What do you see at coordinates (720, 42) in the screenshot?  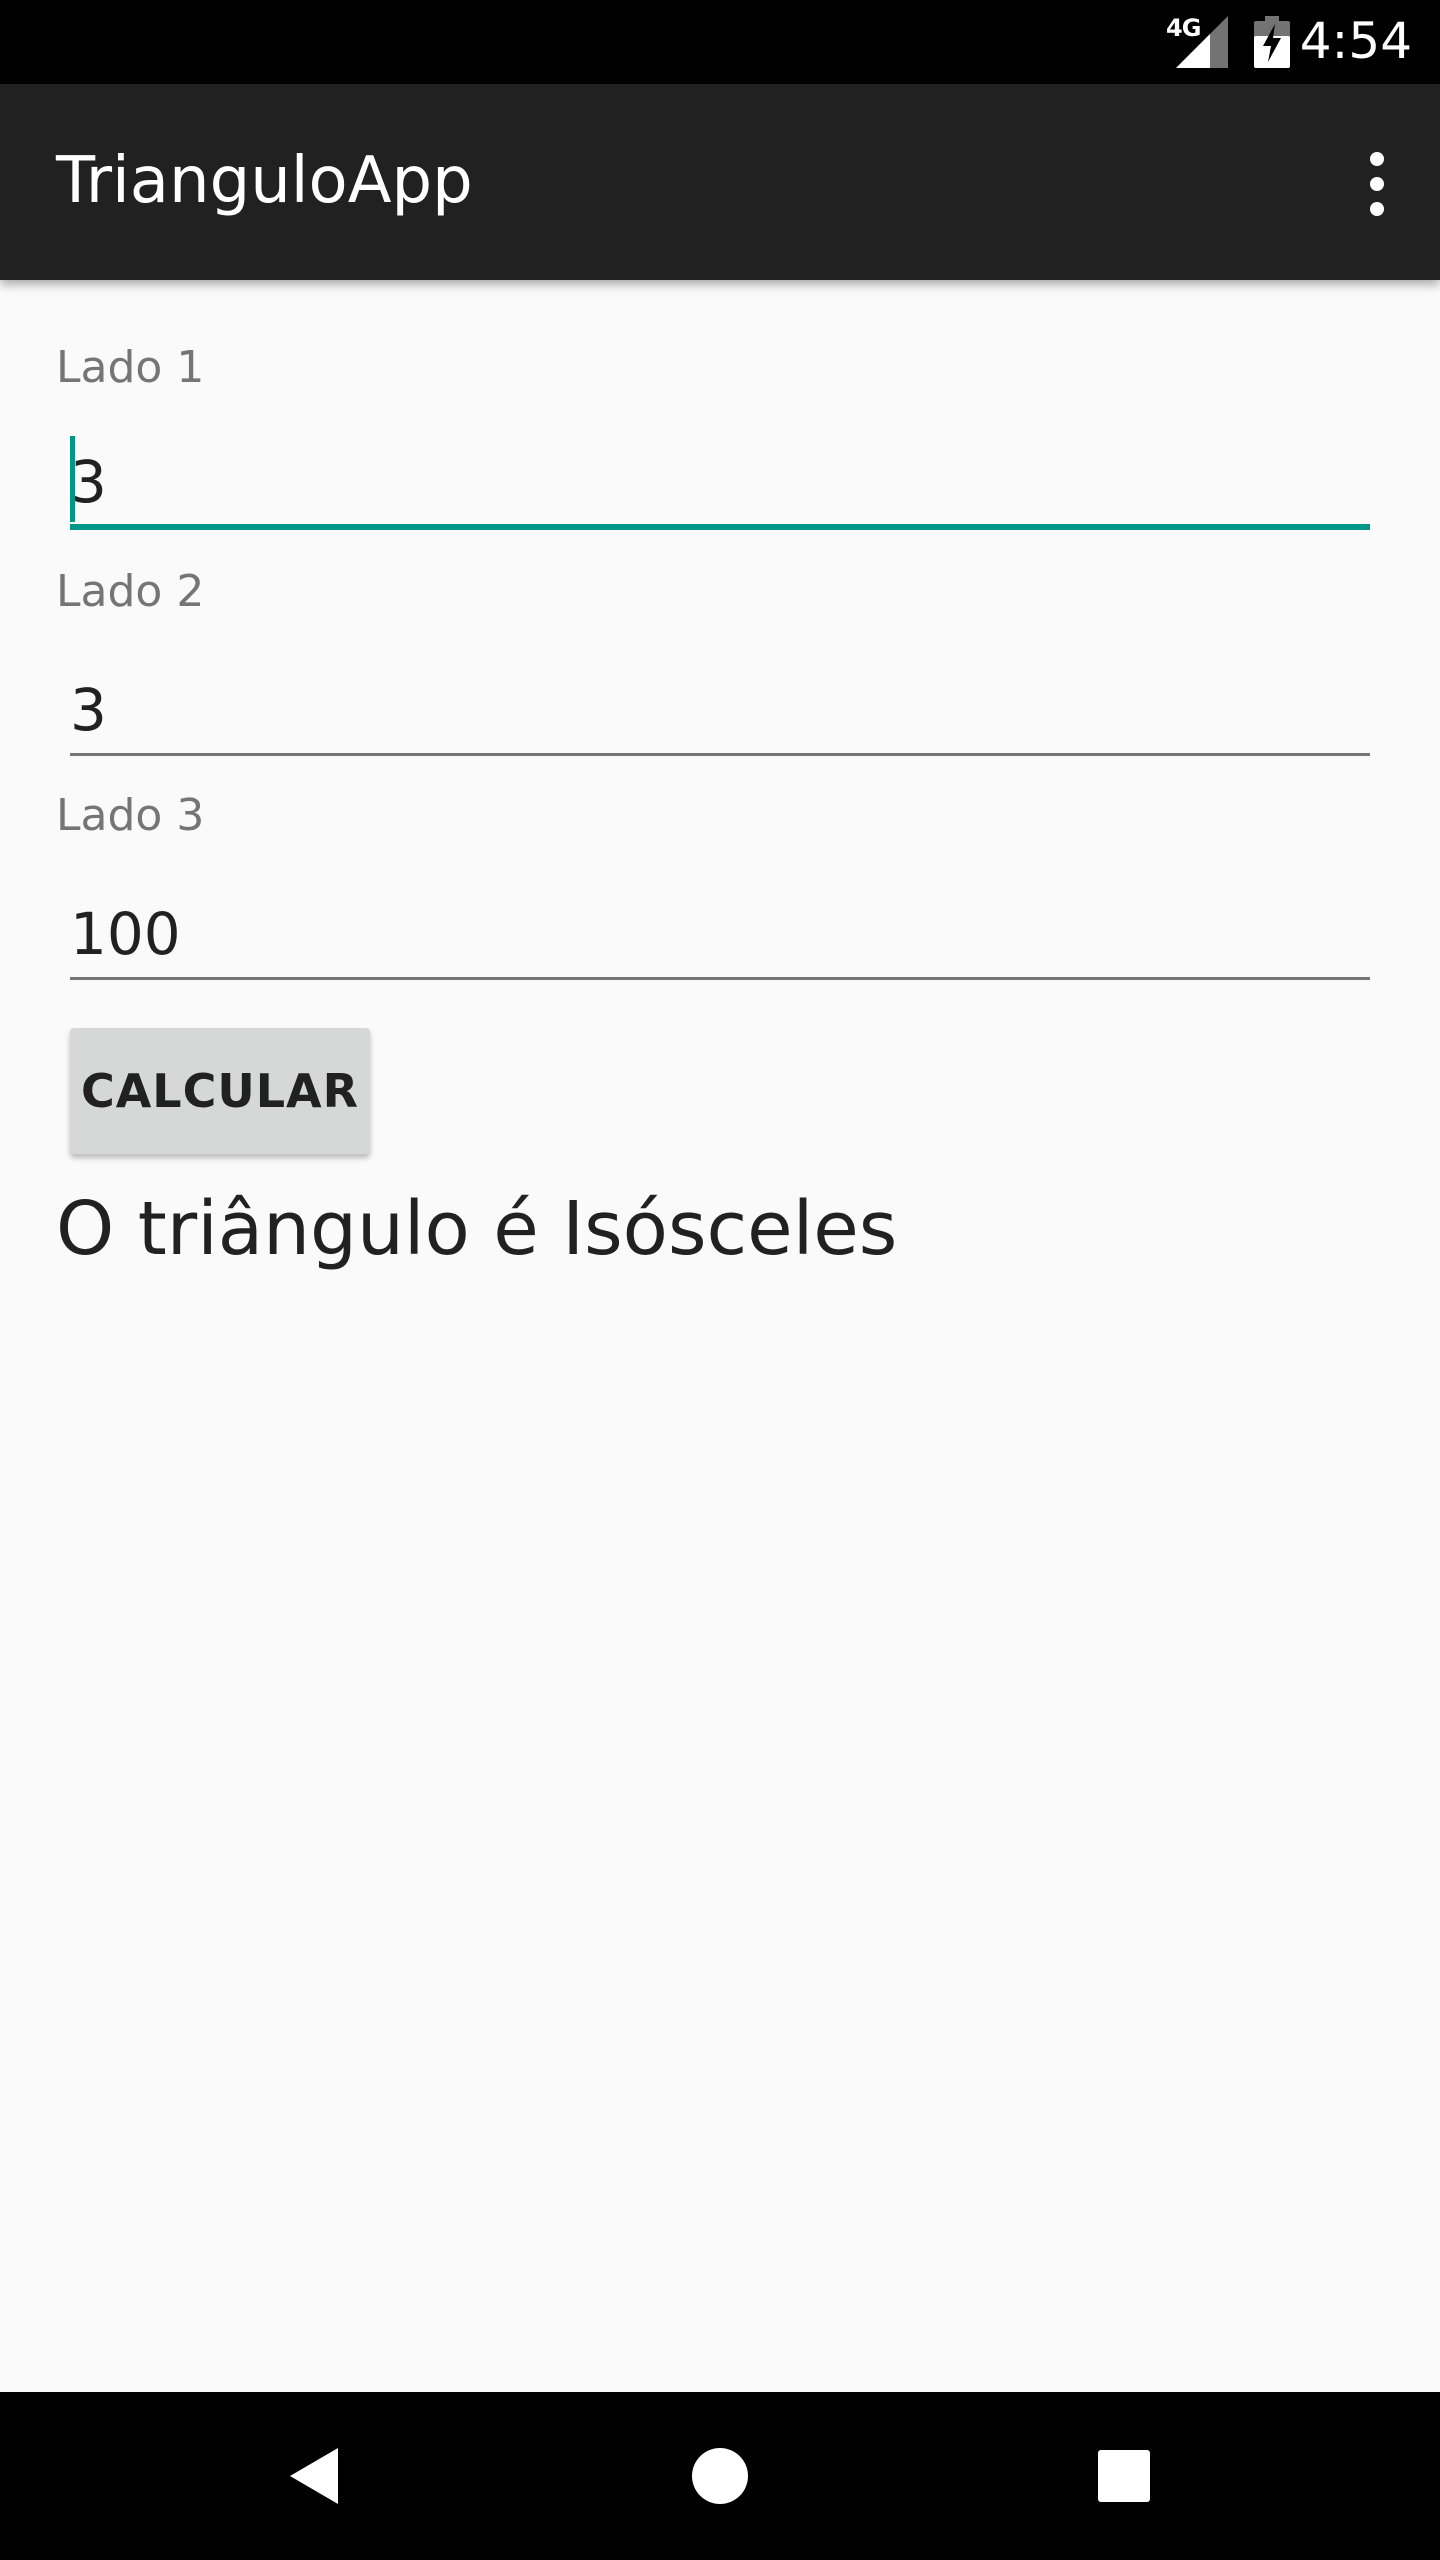 I see `status-bar: 4G 4:54` at bounding box center [720, 42].